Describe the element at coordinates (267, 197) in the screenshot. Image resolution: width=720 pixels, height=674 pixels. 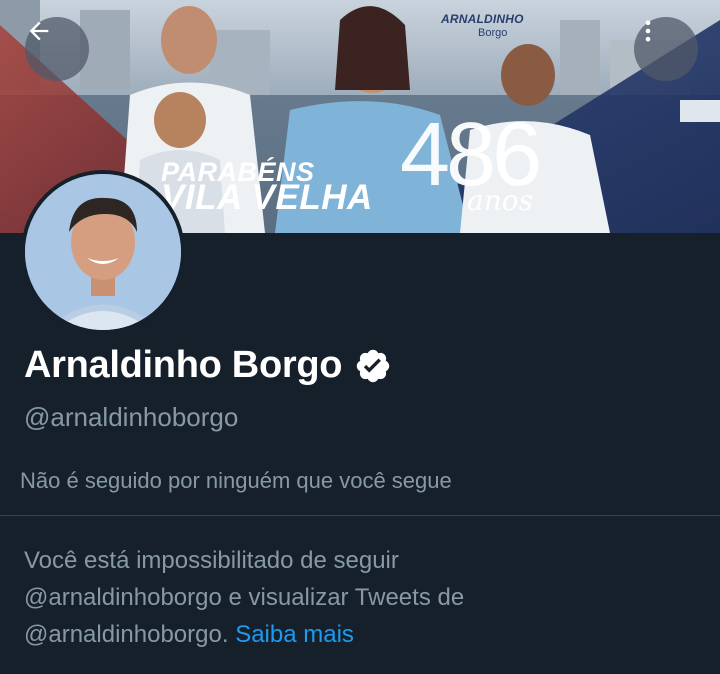
I see `banner-city: VILA VELHA` at that location.